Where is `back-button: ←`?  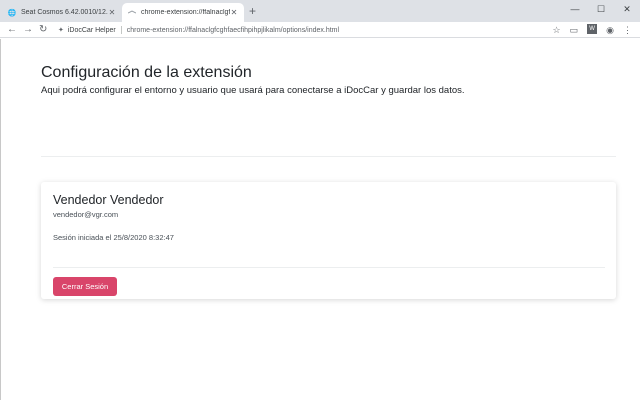 back-button: ← is located at coordinates (12, 30).